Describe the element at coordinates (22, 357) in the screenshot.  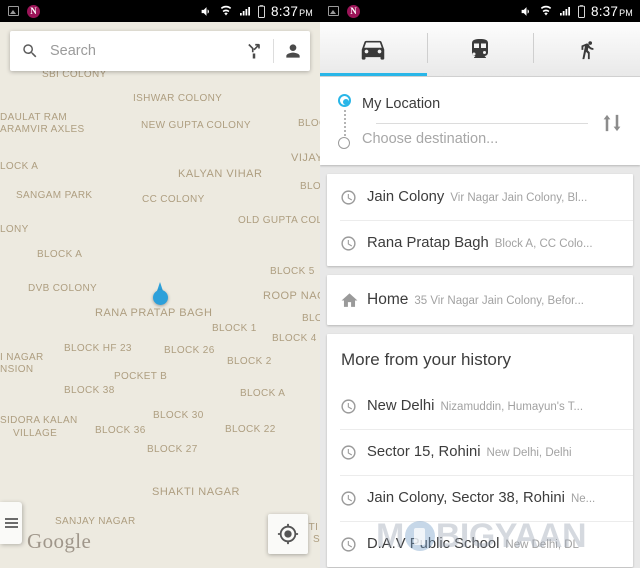
I see `map-label: I NAGAR` at that location.